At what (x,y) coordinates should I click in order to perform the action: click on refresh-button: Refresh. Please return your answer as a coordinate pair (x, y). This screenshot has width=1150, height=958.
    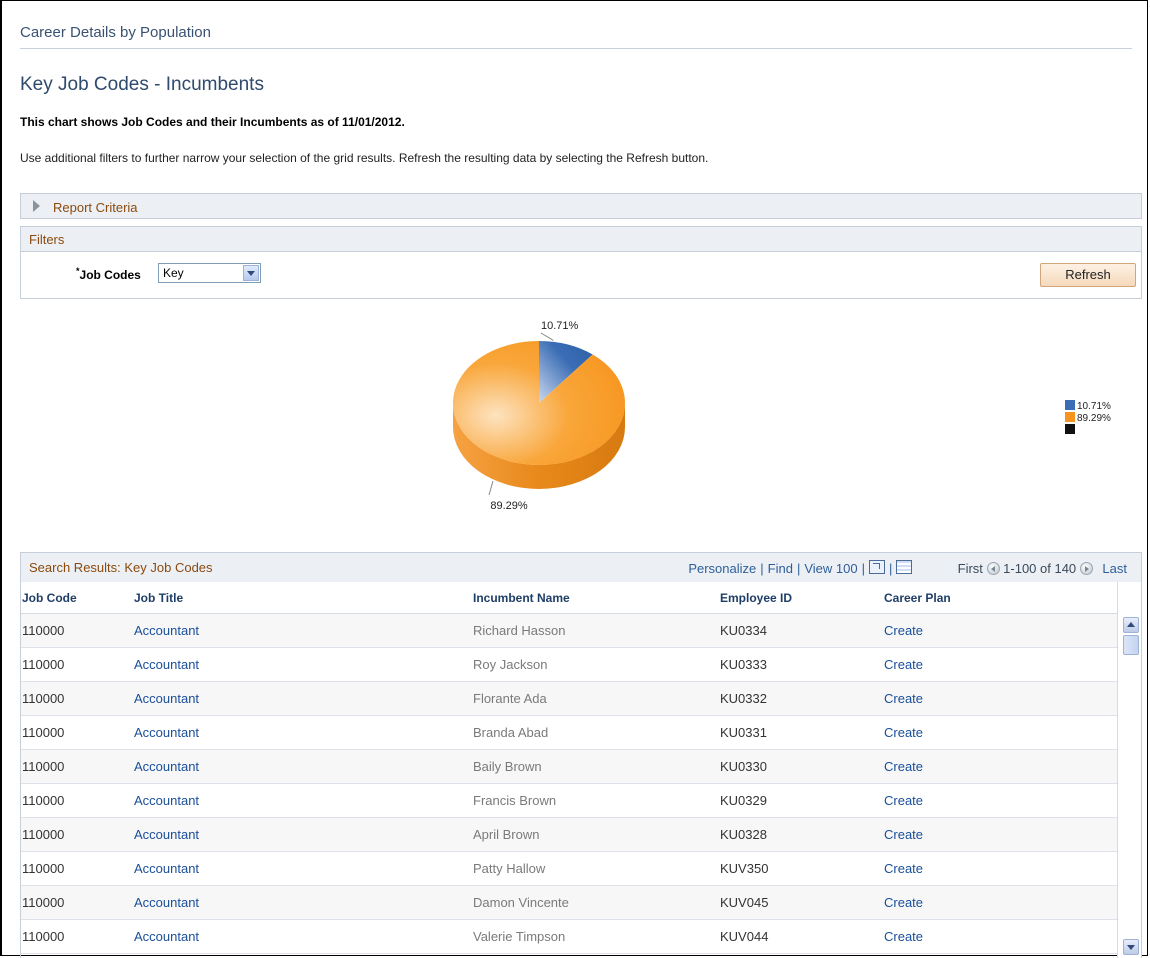
    Looking at the image, I should click on (1088, 275).